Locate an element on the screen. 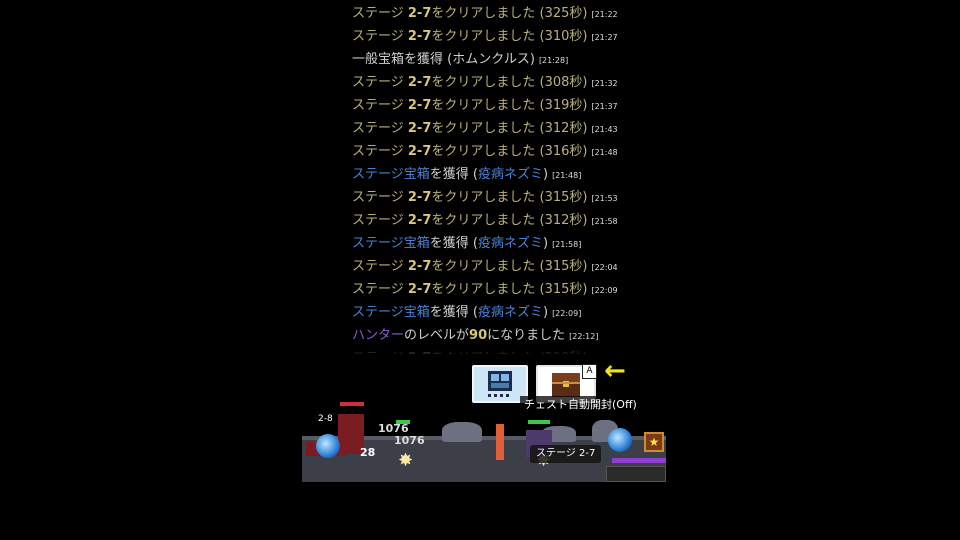  damage-number: 1076 is located at coordinates (409, 440).